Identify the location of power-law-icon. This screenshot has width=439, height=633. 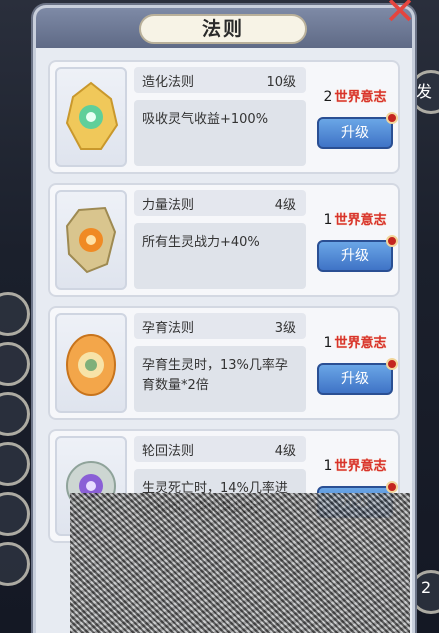
(91, 240).